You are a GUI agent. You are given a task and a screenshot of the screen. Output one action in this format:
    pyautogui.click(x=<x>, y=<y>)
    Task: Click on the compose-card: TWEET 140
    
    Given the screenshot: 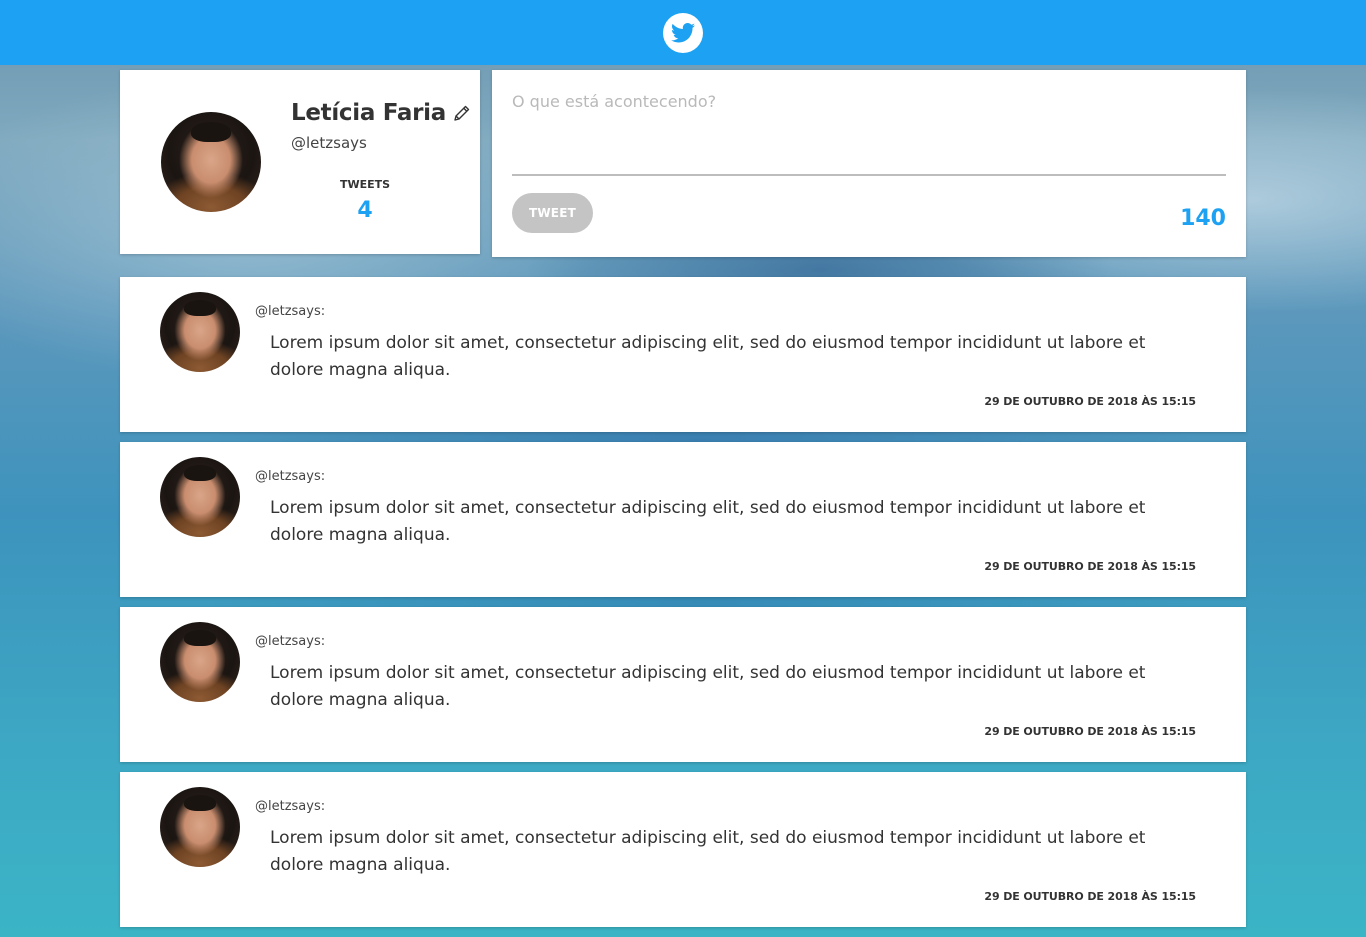 What is the action you would take?
    pyautogui.click(x=869, y=163)
    